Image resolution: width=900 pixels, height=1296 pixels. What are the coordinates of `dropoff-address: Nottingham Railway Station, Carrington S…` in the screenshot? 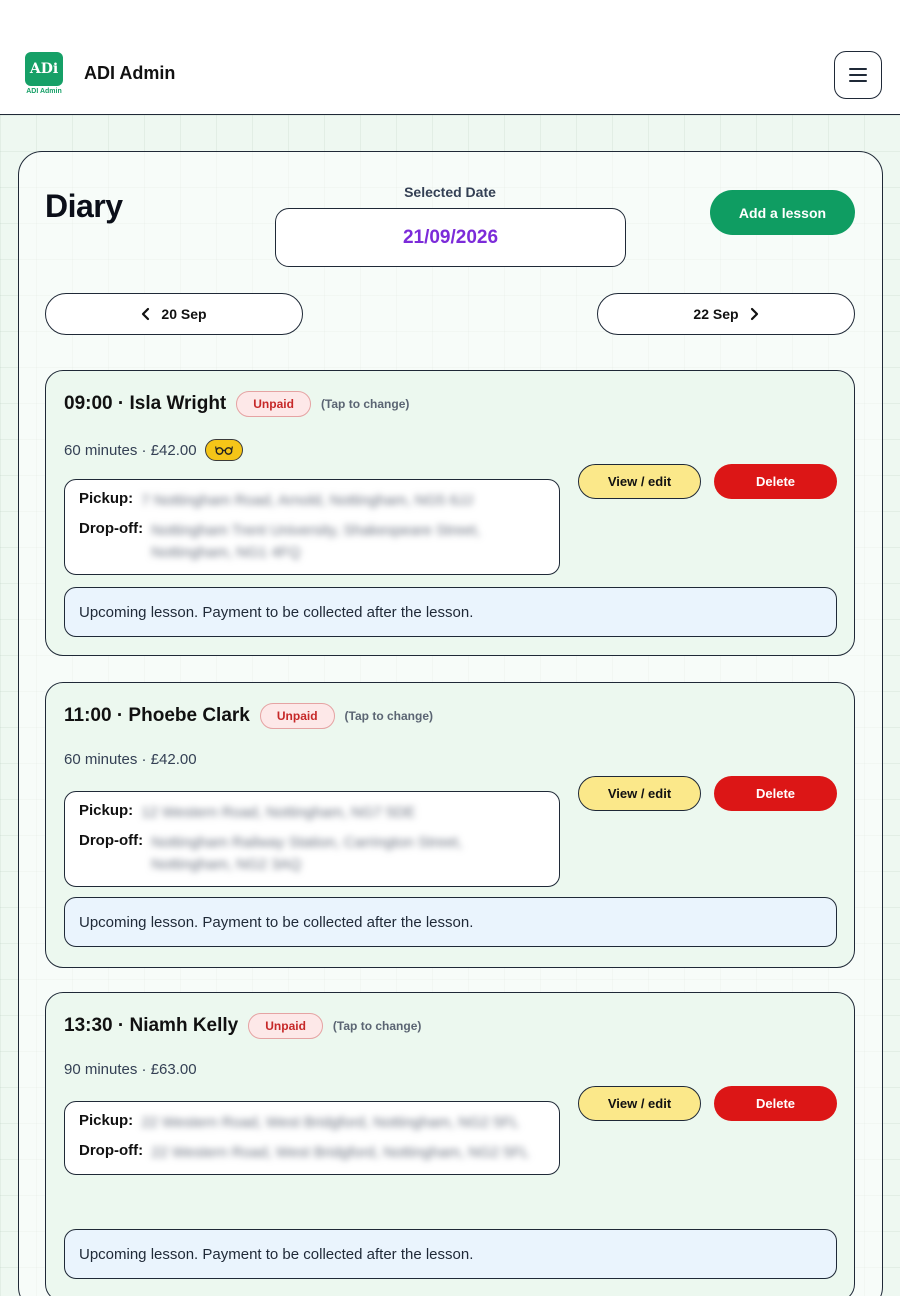 It's located at (307, 853).